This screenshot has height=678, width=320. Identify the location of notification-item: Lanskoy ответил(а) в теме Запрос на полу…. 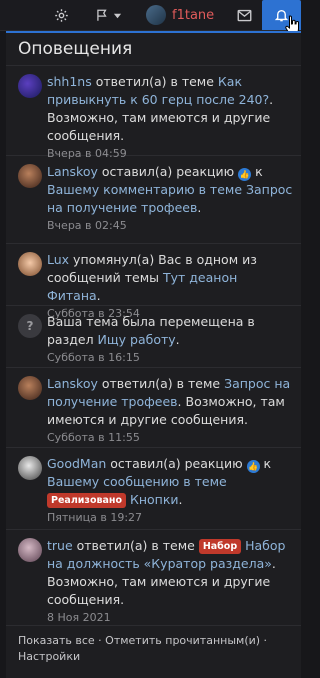
(153, 408).